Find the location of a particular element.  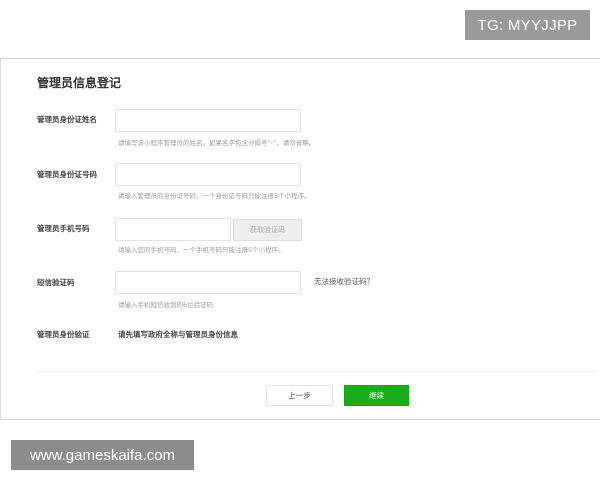

sms-code-hint: 请输入手机短信收到的6位验证码 is located at coordinates (166, 305).